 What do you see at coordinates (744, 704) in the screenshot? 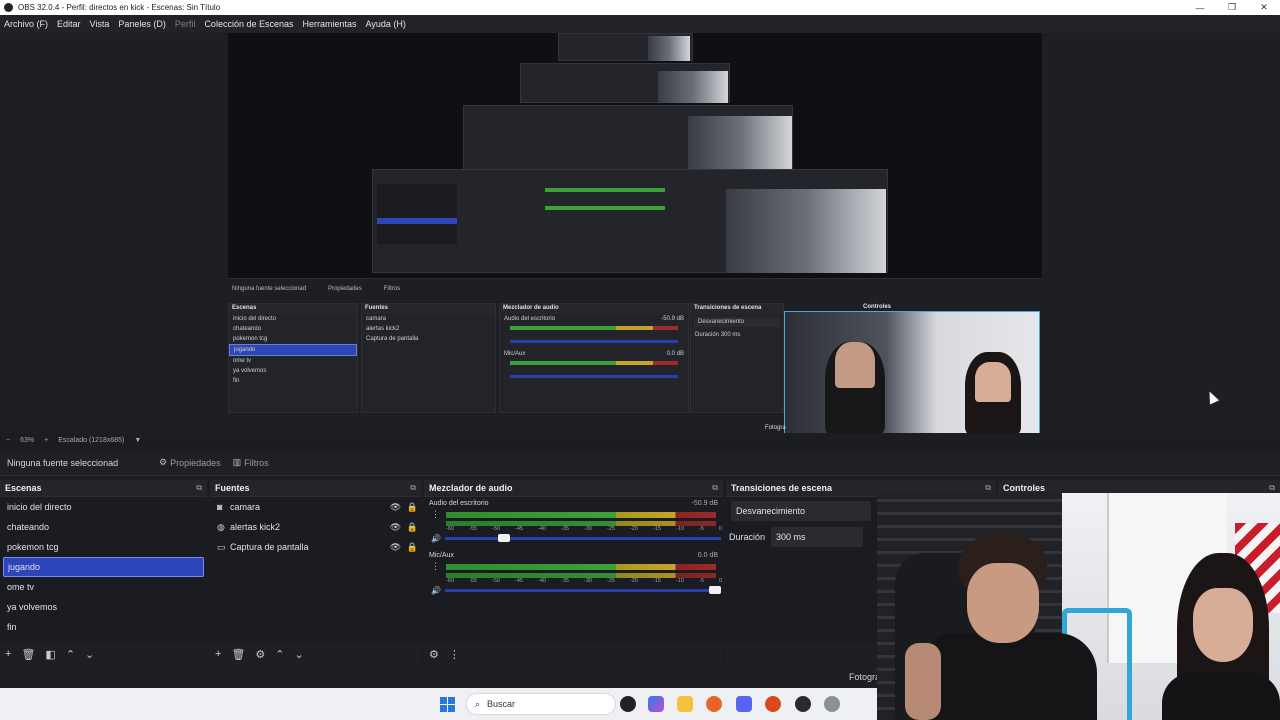
I see `discord-icon` at bounding box center [744, 704].